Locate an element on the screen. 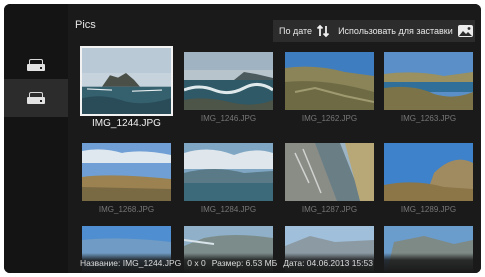 This screenshot has width=485, height=277. photo-thumbnail: IMG_1287.JPG is located at coordinates (329, 178).